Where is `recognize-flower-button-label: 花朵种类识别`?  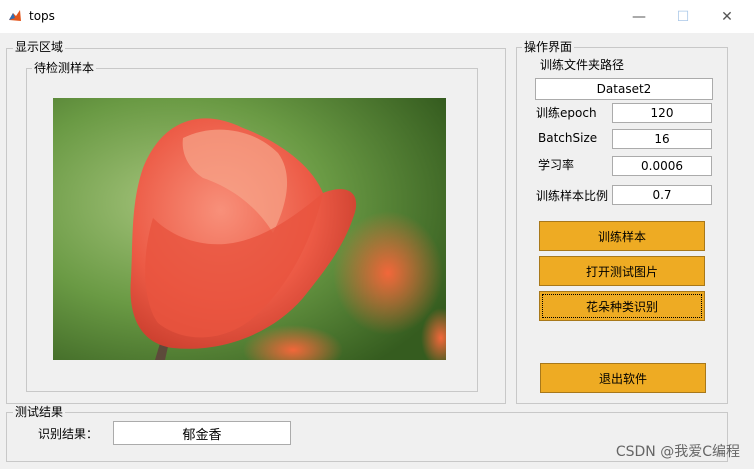 recognize-flower-button-label: 花朵种类识别 is located at coordinates (621, 306).